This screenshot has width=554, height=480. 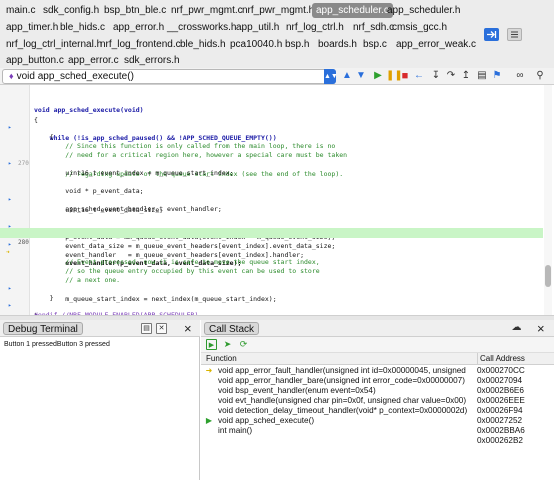 What do you see at coordinates (451, 76) in the screenshot?
I see `step-over-icon: ↷` at bounding box center [451, 76].